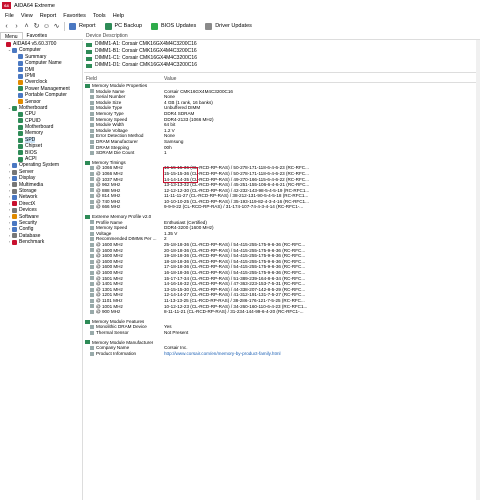 The width and height of the screenshot is (480, 500). I want to click on tab-favorites: Favorites, so click(37, 35).